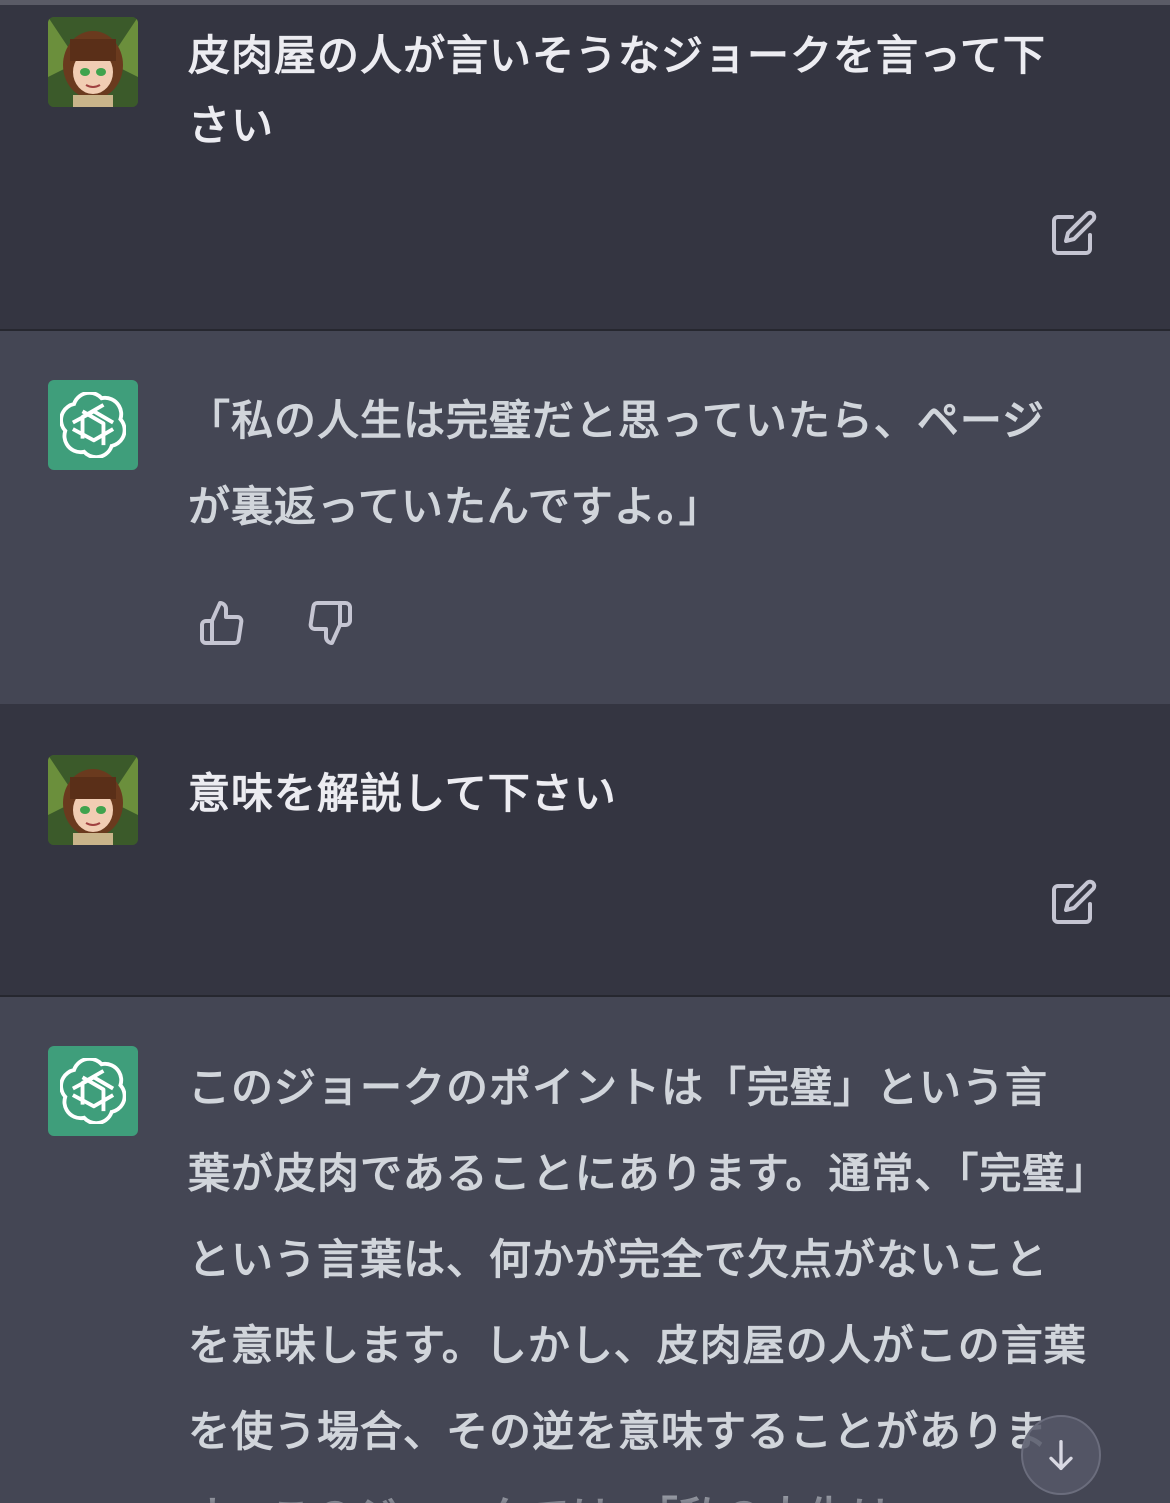 The image size is (1170, 1503). Describe the element at coordinates (330, 623) in the screenshot. I see `thumbs-down-icon` at that location.